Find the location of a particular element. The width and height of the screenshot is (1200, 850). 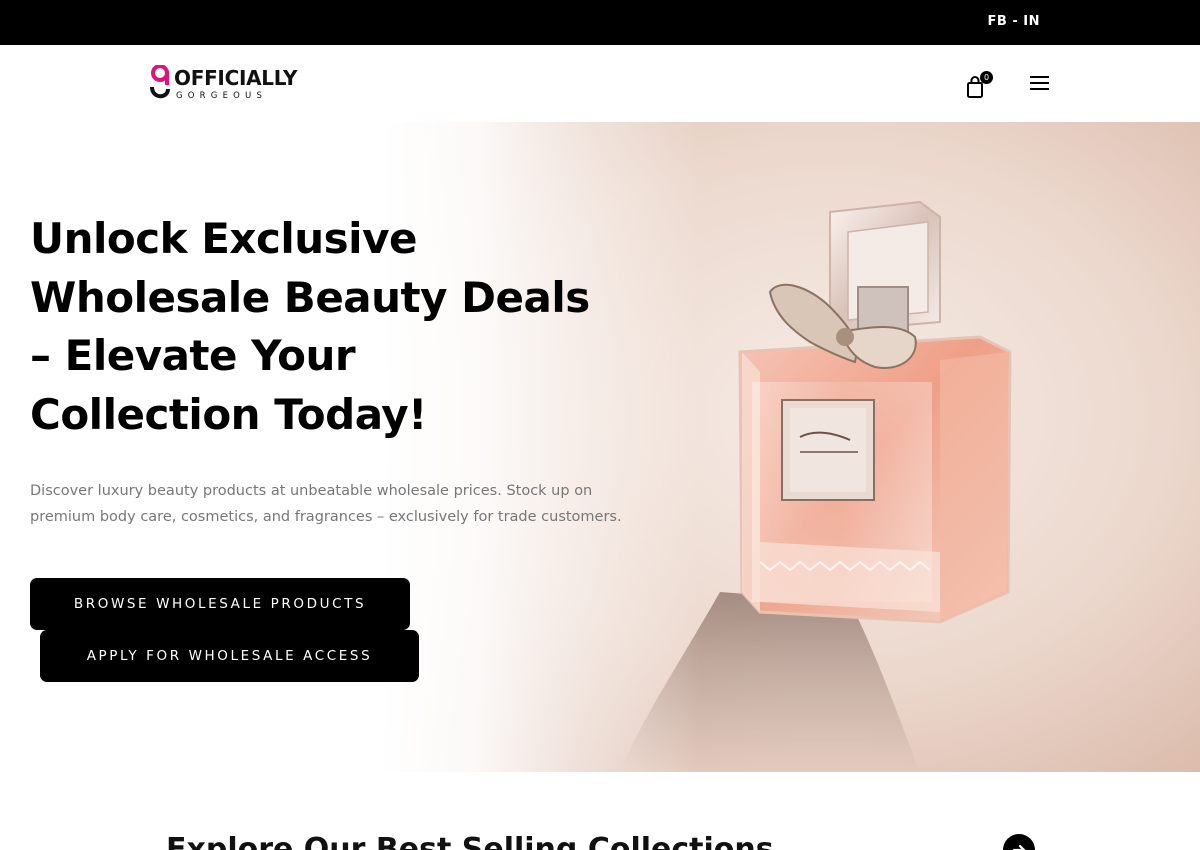

arrow-right-icon is located at coordinates (1019, 847).